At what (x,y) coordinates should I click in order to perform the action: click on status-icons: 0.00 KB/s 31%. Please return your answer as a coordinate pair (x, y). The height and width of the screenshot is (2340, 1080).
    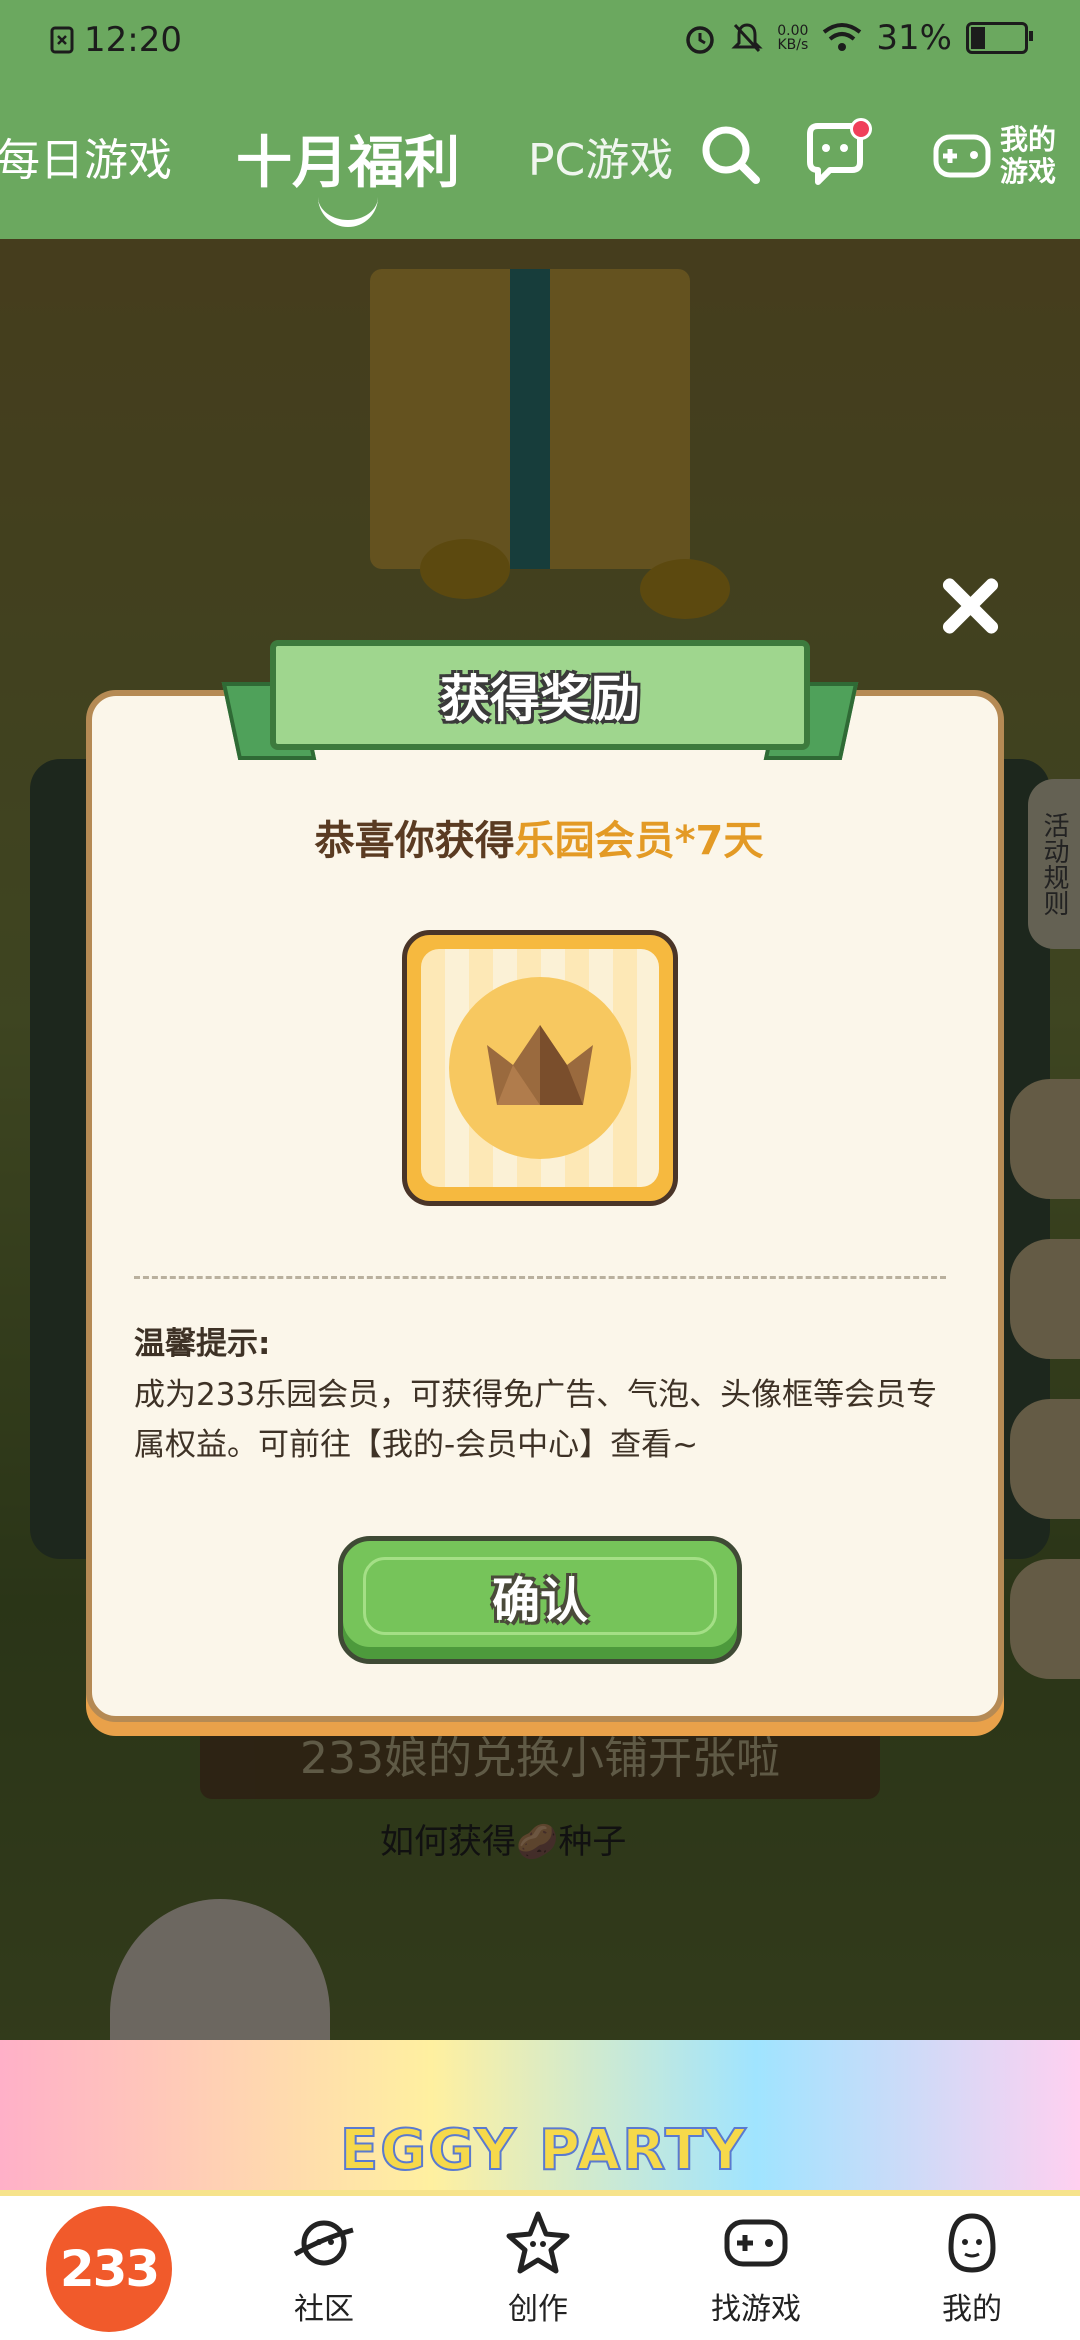
    Looking at the image, I should click on (858, 38).